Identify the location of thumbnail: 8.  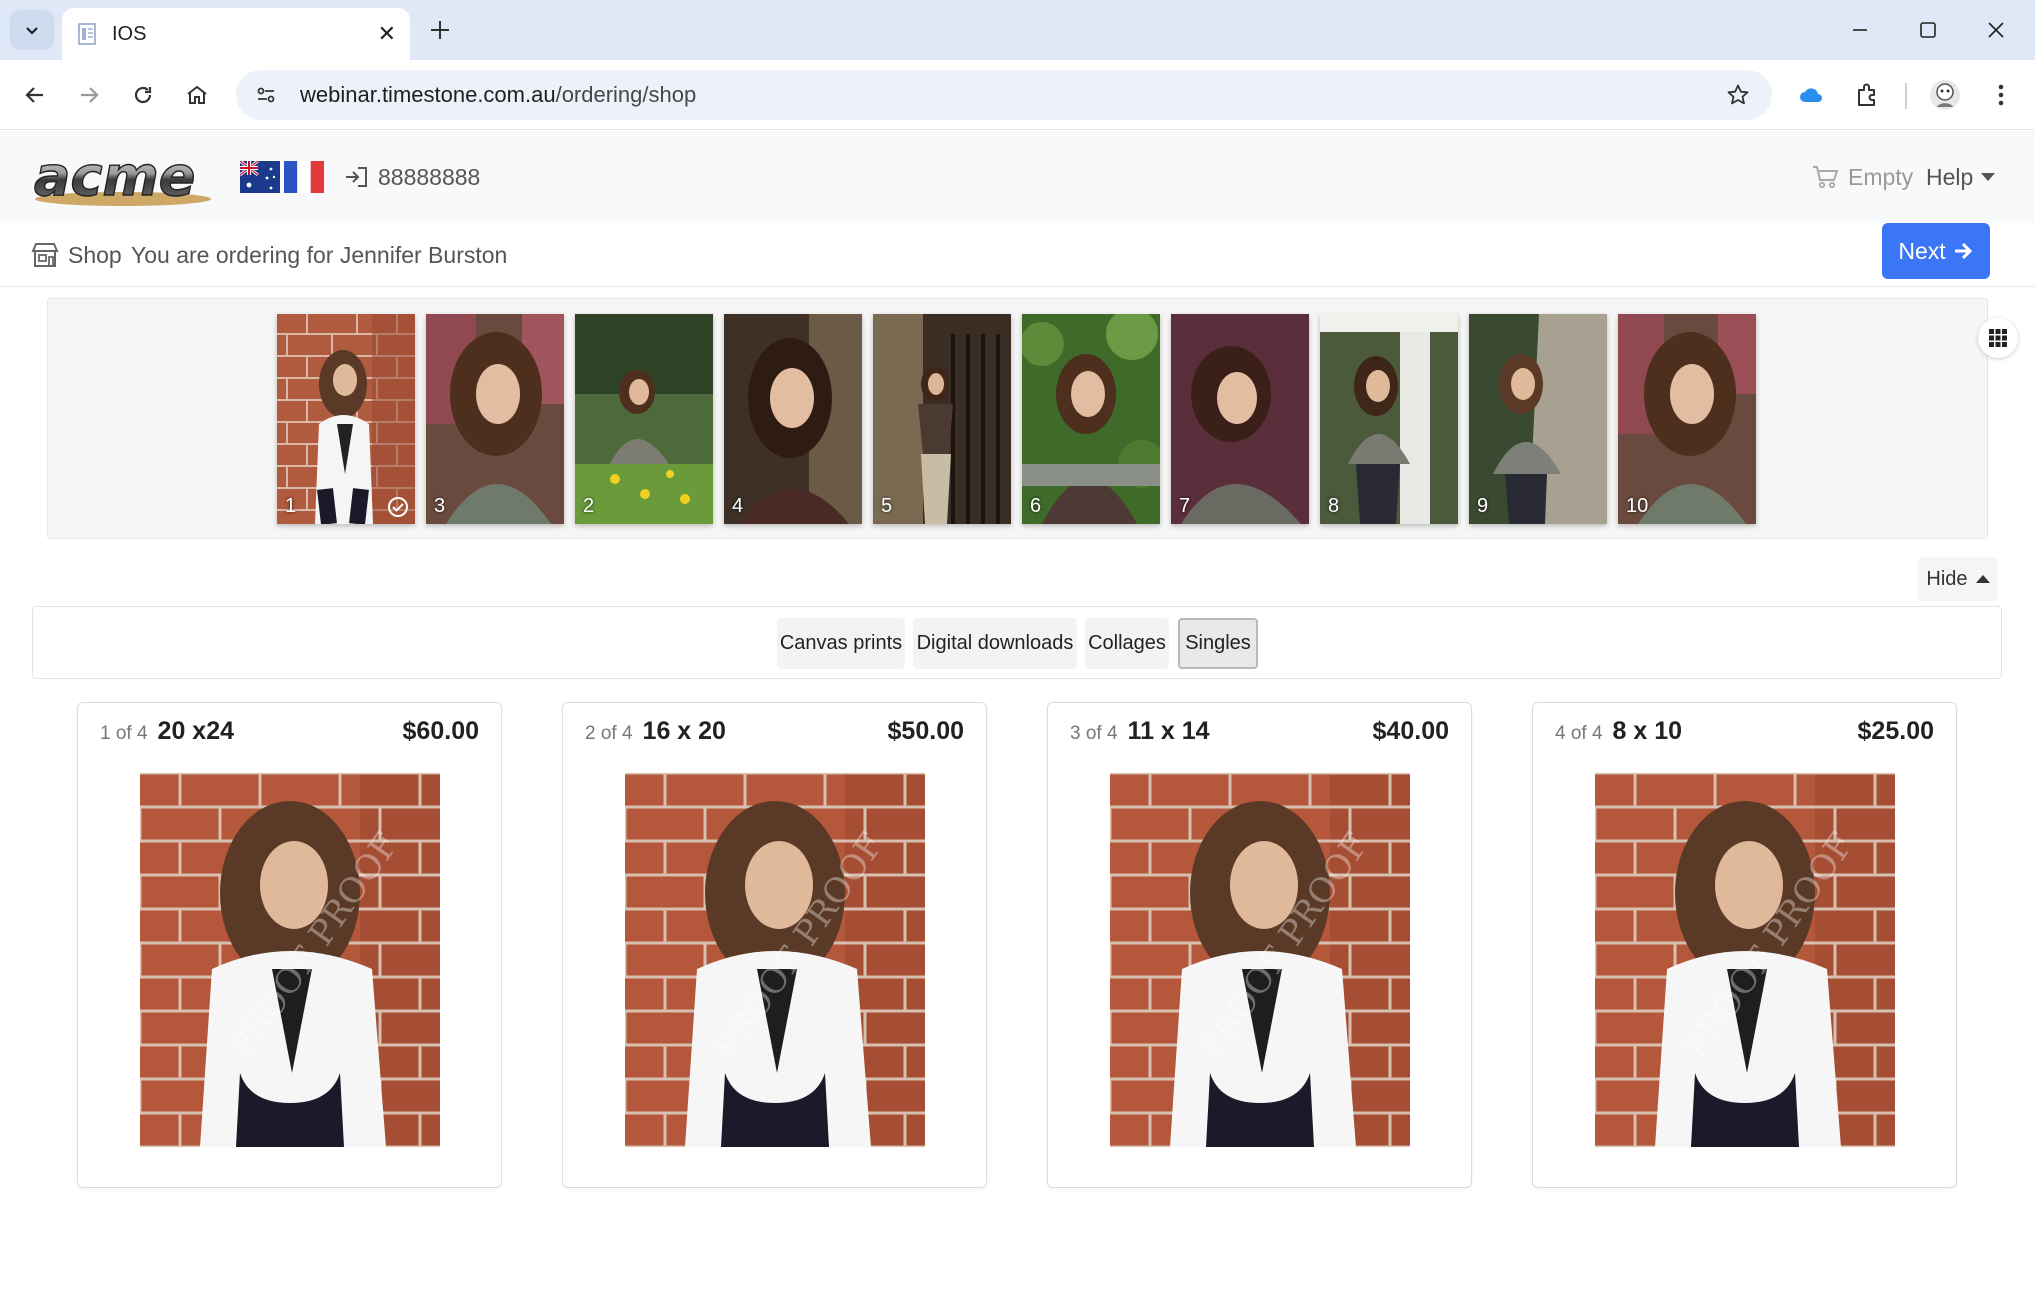
(1389, 419).